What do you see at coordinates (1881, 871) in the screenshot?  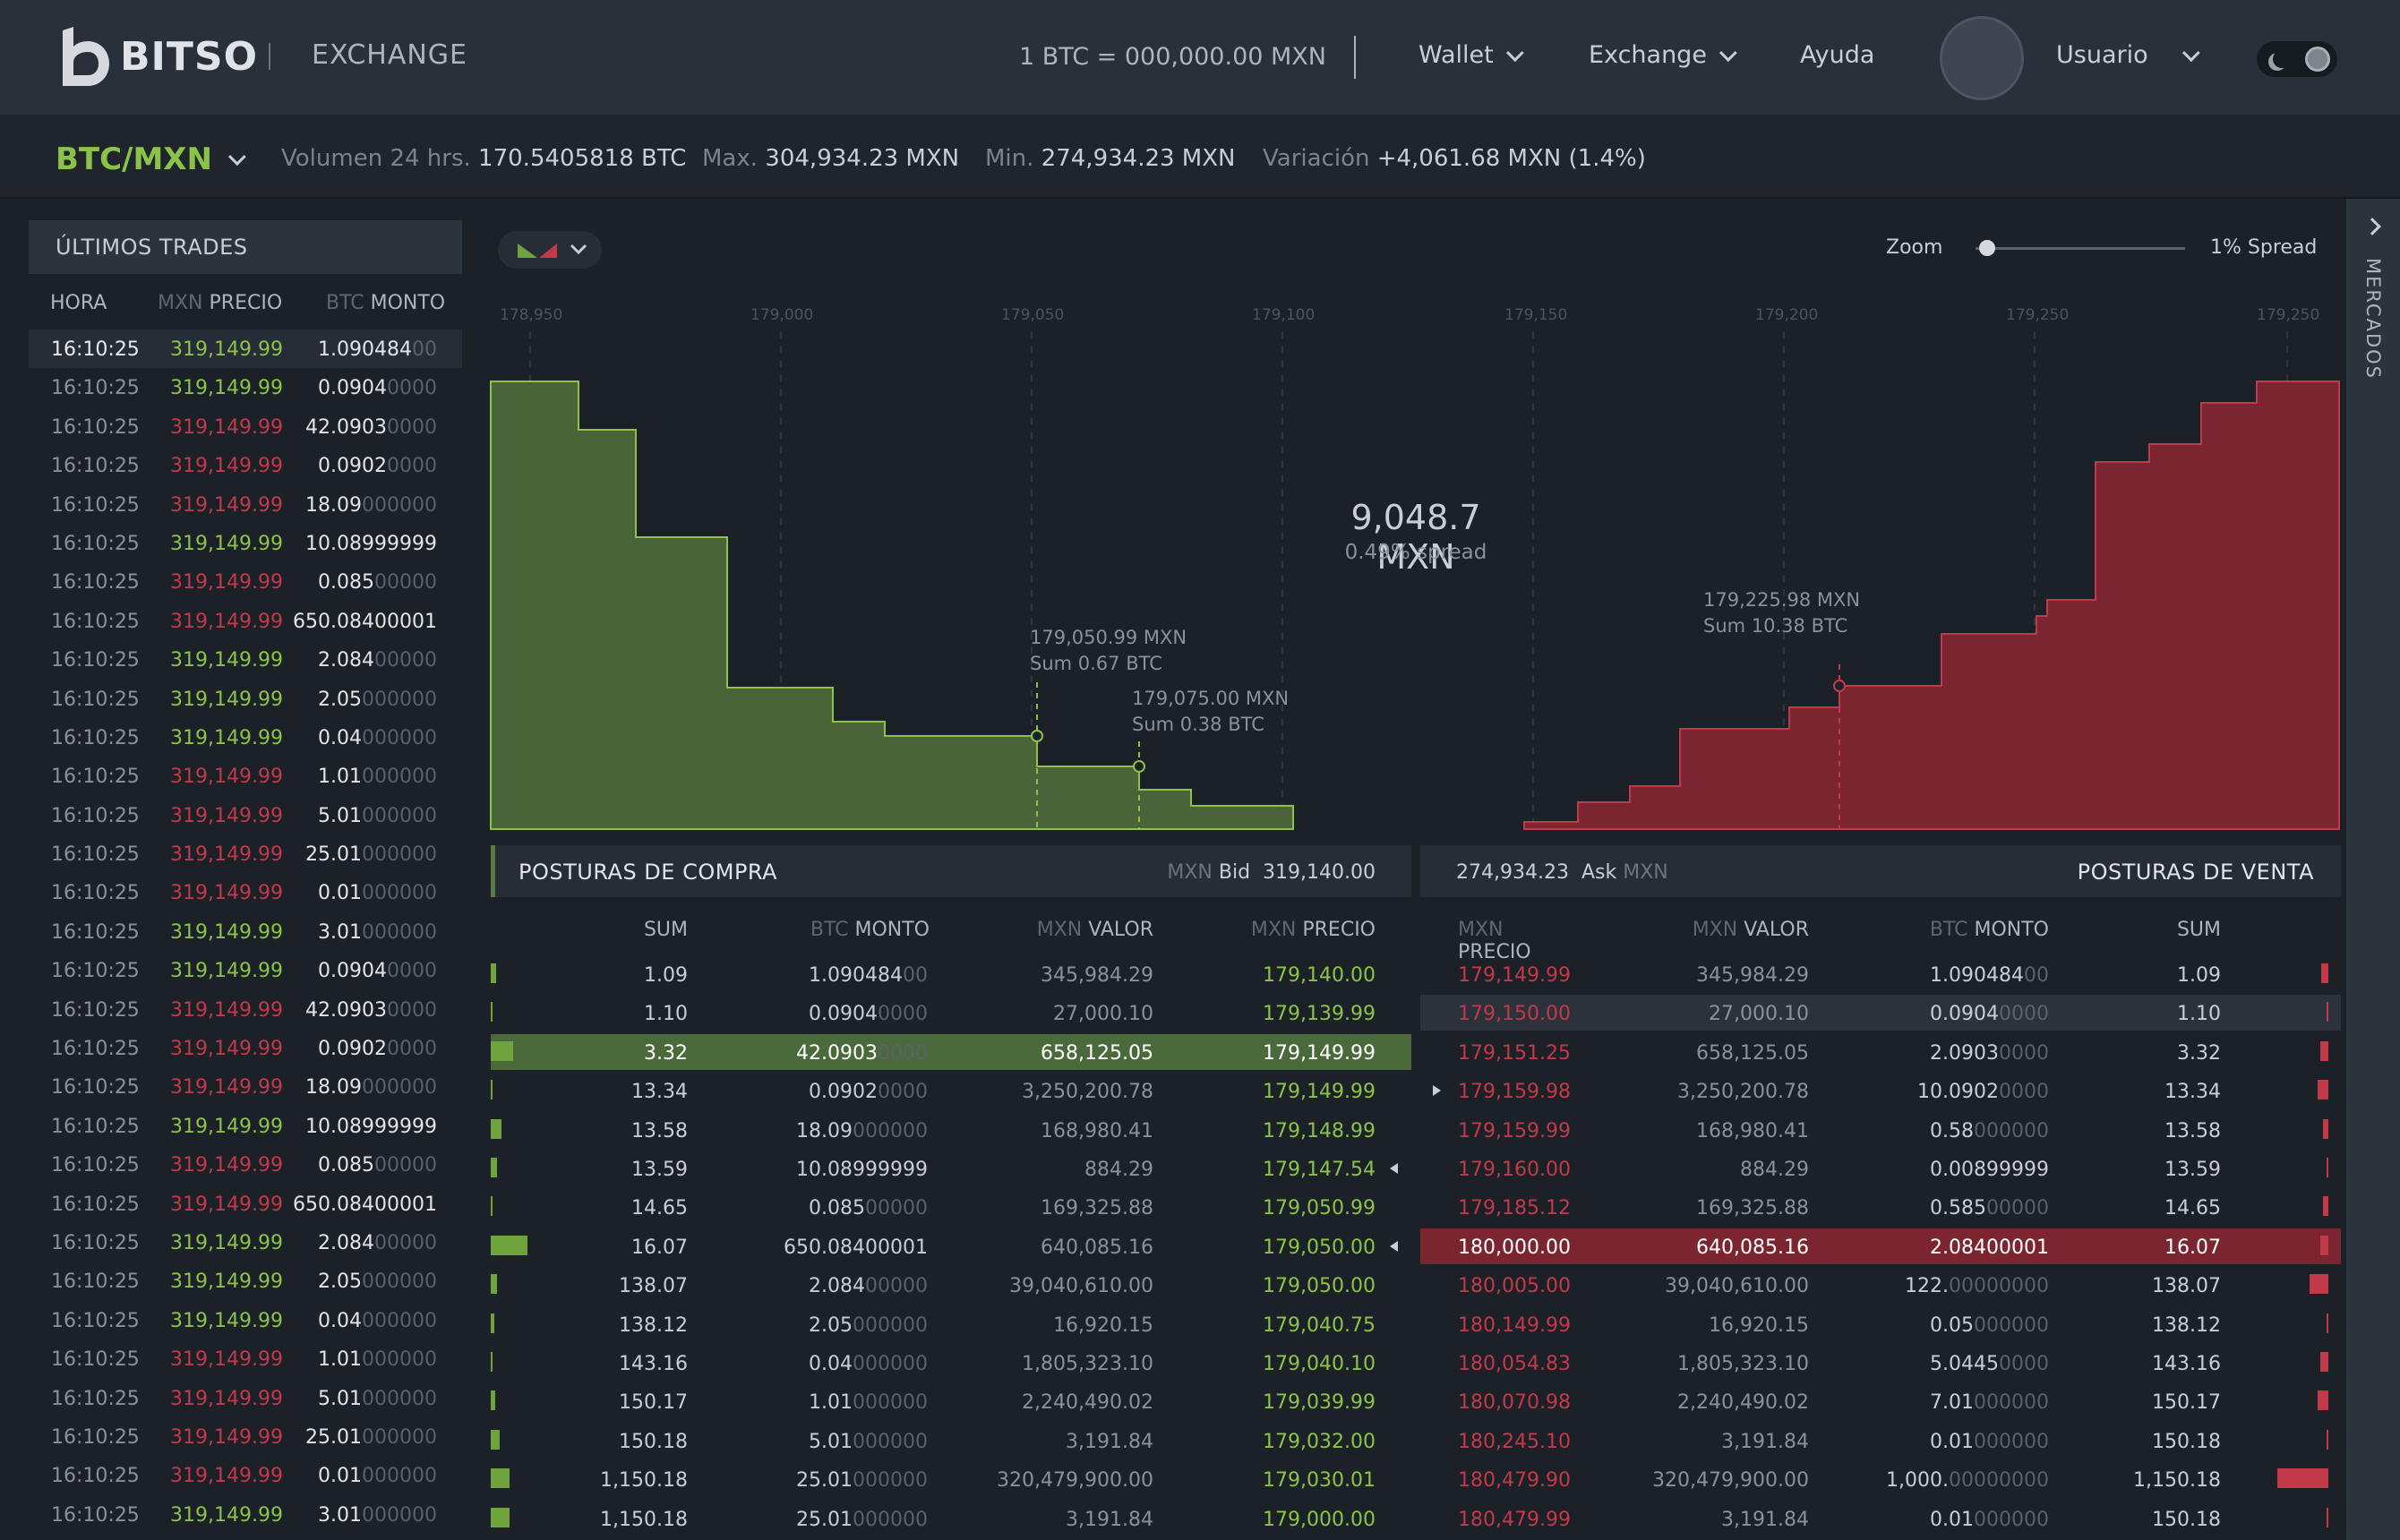 I see `sell-book-header: 274,934.23 Ask MXN POSTURAS DE VENTA` at bounding box center [1881, 871].